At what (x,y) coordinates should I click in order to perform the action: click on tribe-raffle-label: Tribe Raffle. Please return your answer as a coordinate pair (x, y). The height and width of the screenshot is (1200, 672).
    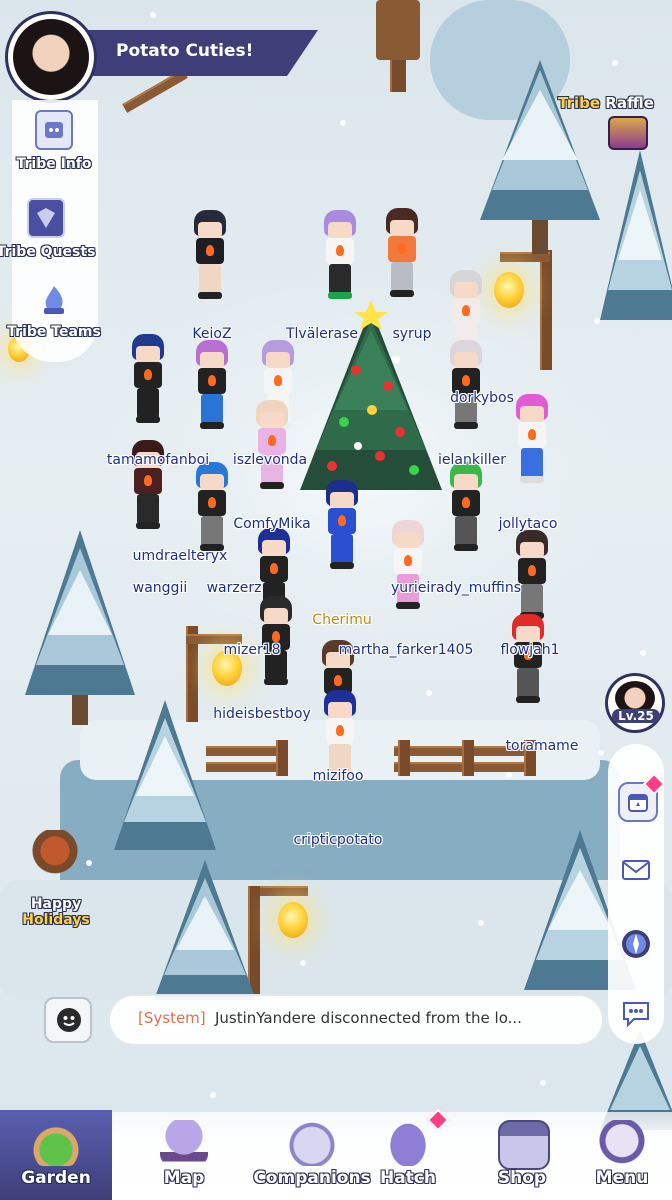
    Looking at the image, I should click on (606, 103).